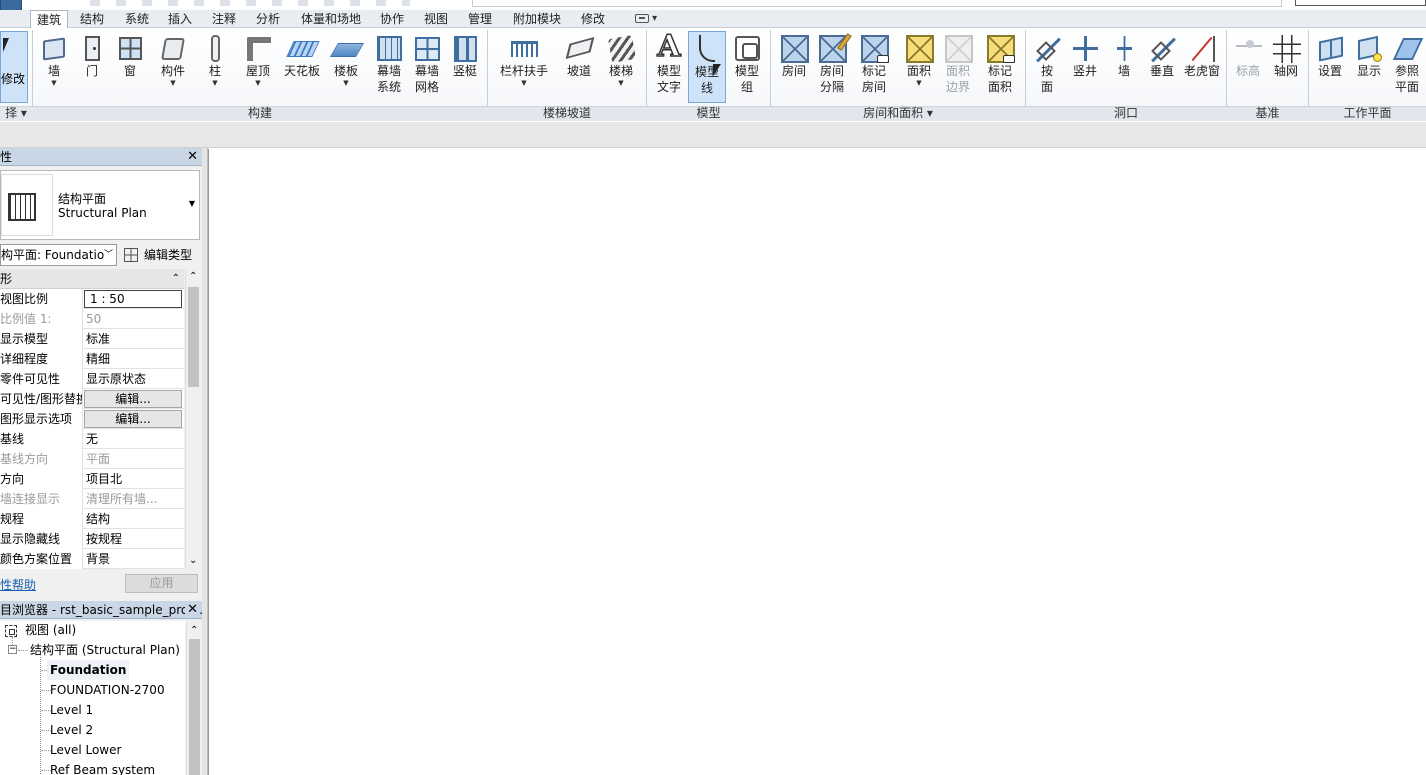 The width and height of the screenshot is (1426, 775). I want to click on property-value: 无, so click(134, 439).